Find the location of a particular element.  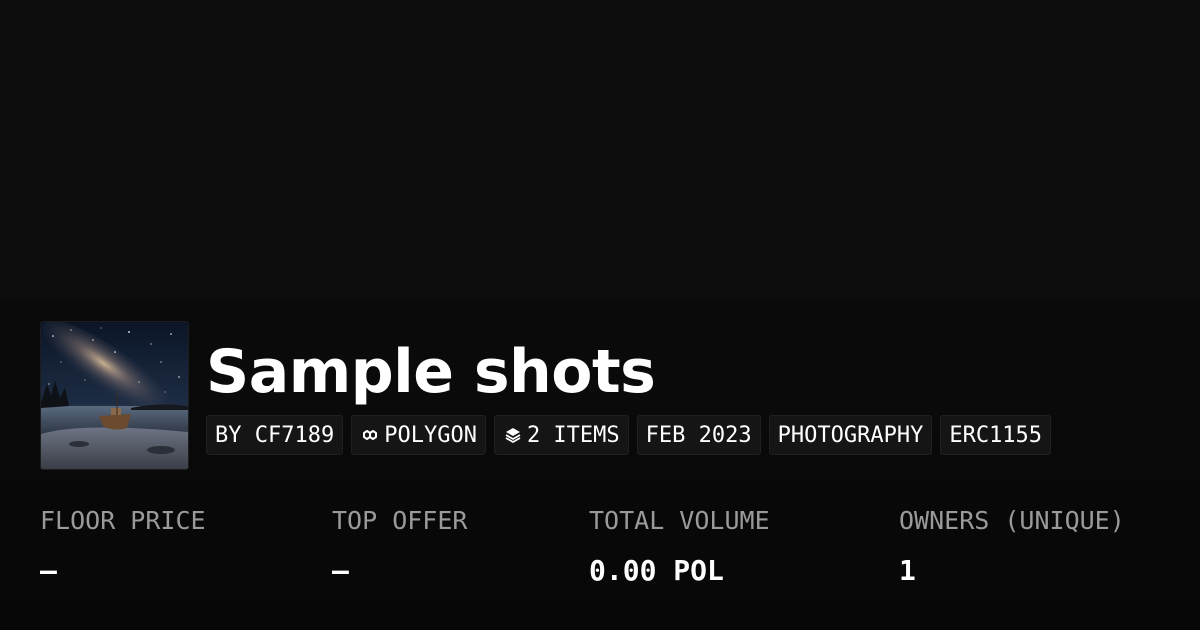

top-offer-value: – is located at coordinates (340, 570).